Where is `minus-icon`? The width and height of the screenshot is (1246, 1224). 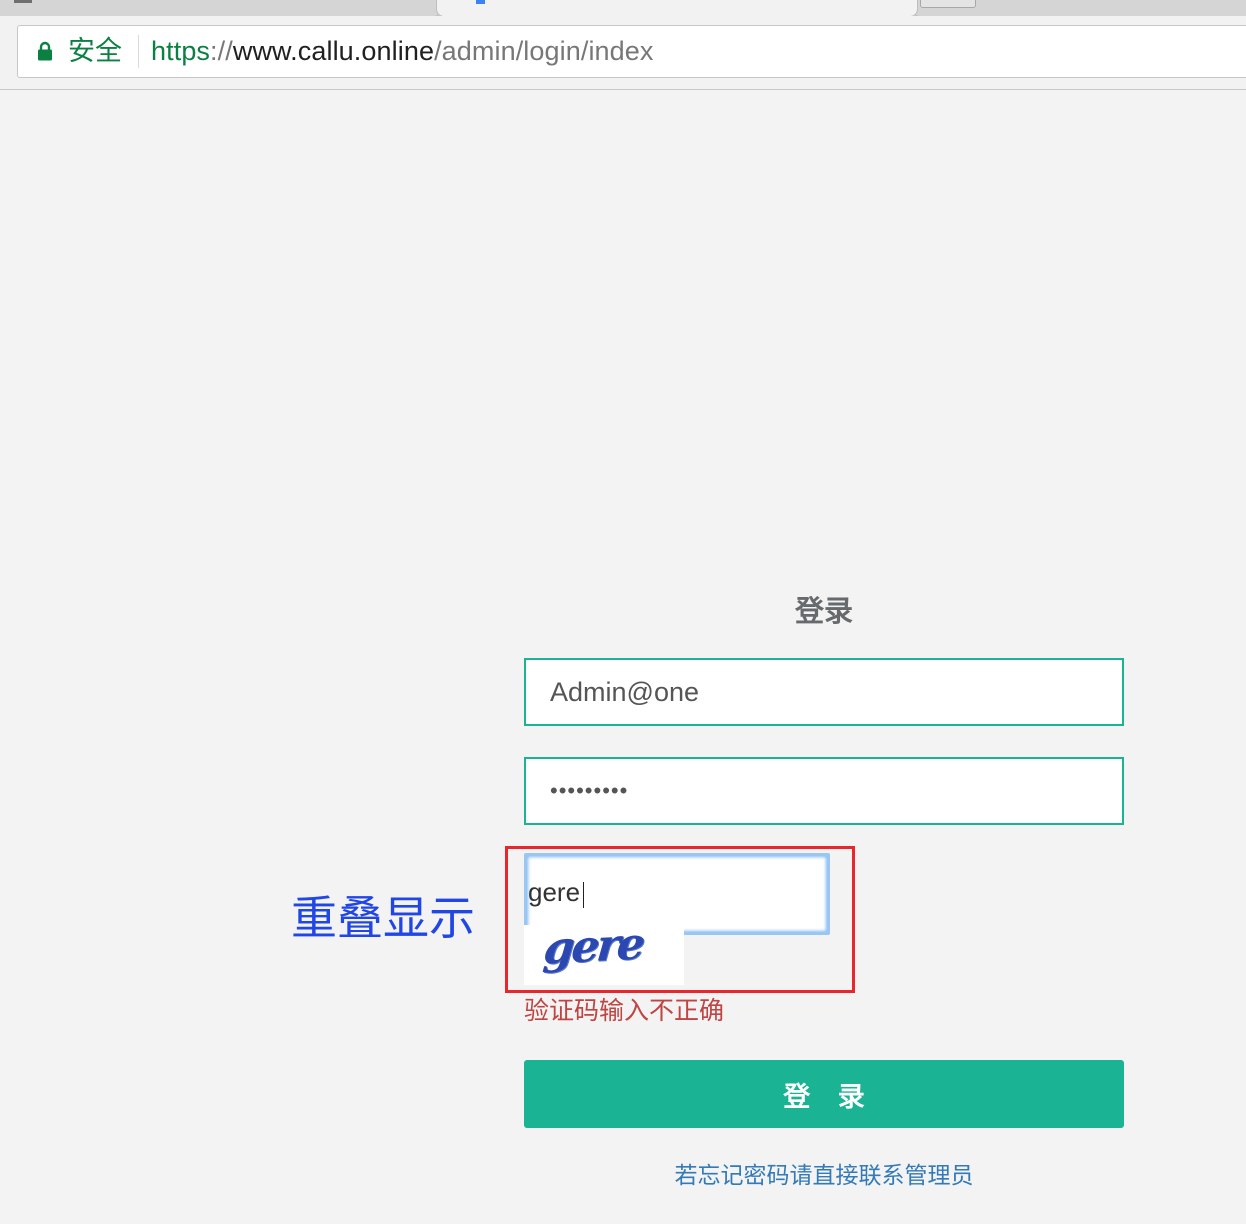 minus-icon is located at coordinates (23, 1).